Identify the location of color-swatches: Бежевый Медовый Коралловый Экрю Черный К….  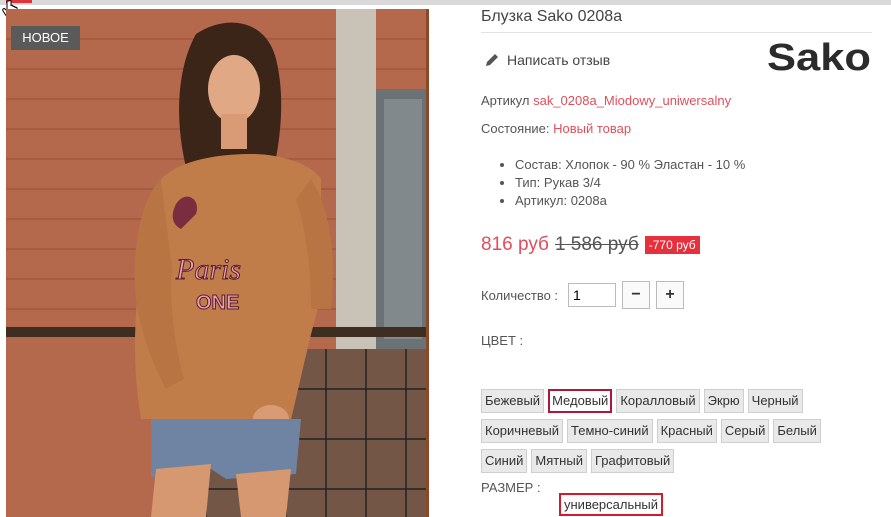
(686, 434).